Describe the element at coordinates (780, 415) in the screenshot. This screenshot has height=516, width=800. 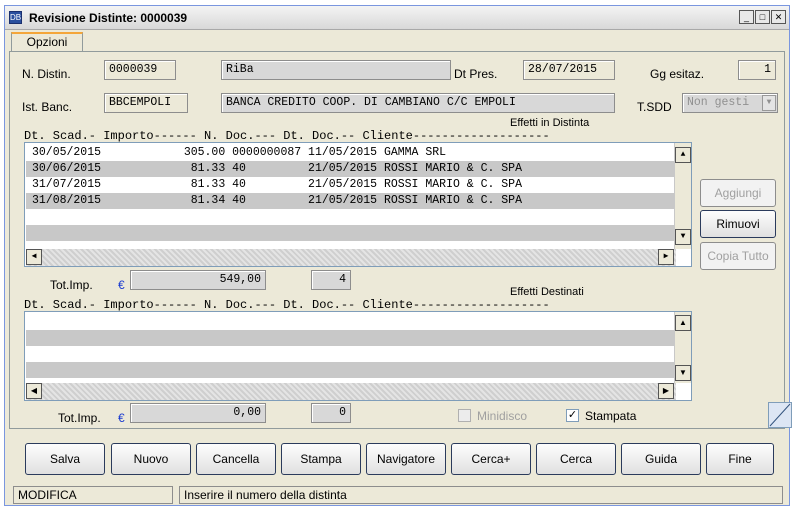
I see `resize-corner-icon` at that location.